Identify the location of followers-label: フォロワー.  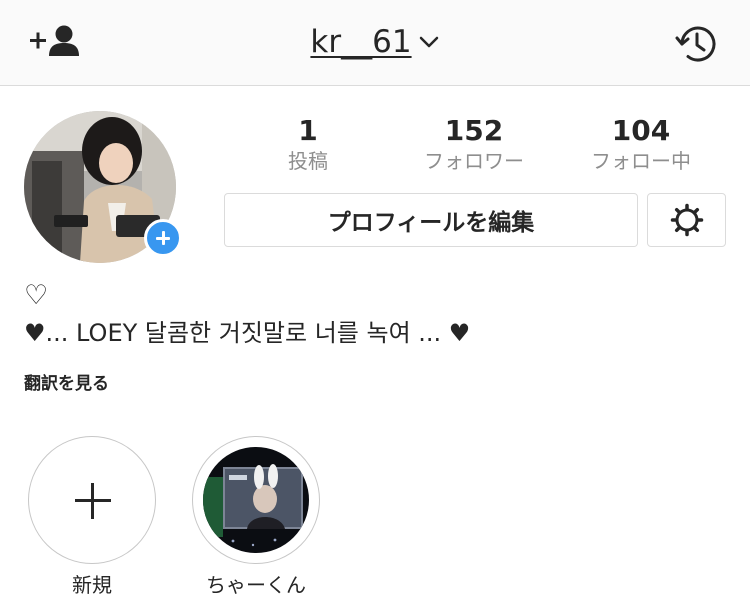
(474, 161).